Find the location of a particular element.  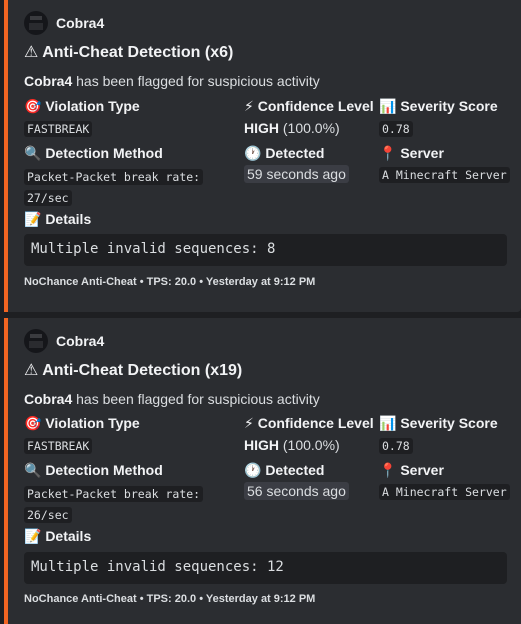

embed-title: ⚠ Anti-Cheat Detection (x19) is located at coordinates (133, 370).